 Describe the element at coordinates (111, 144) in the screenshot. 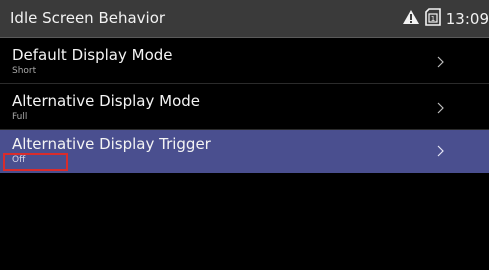

I see `menu-item-title: Alternative Display Trigger` at that location.